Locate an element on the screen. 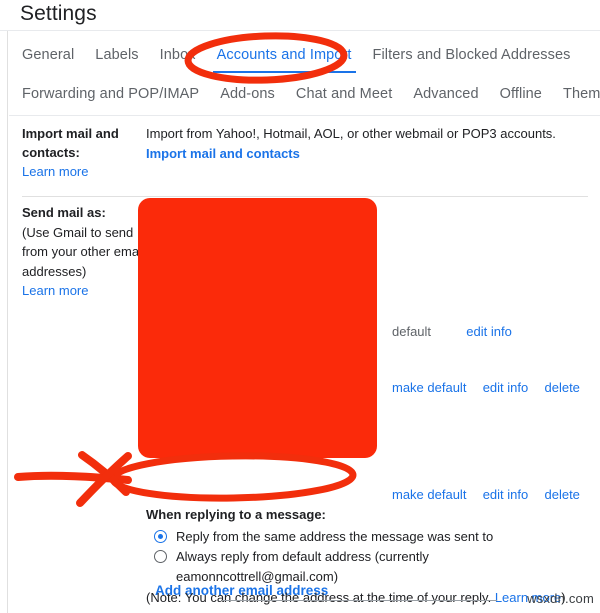 The width and height of the screenshot is (600, 613). import-mail-and-contacts-link: Import mail and contacts is located at coordinates (223, 153).